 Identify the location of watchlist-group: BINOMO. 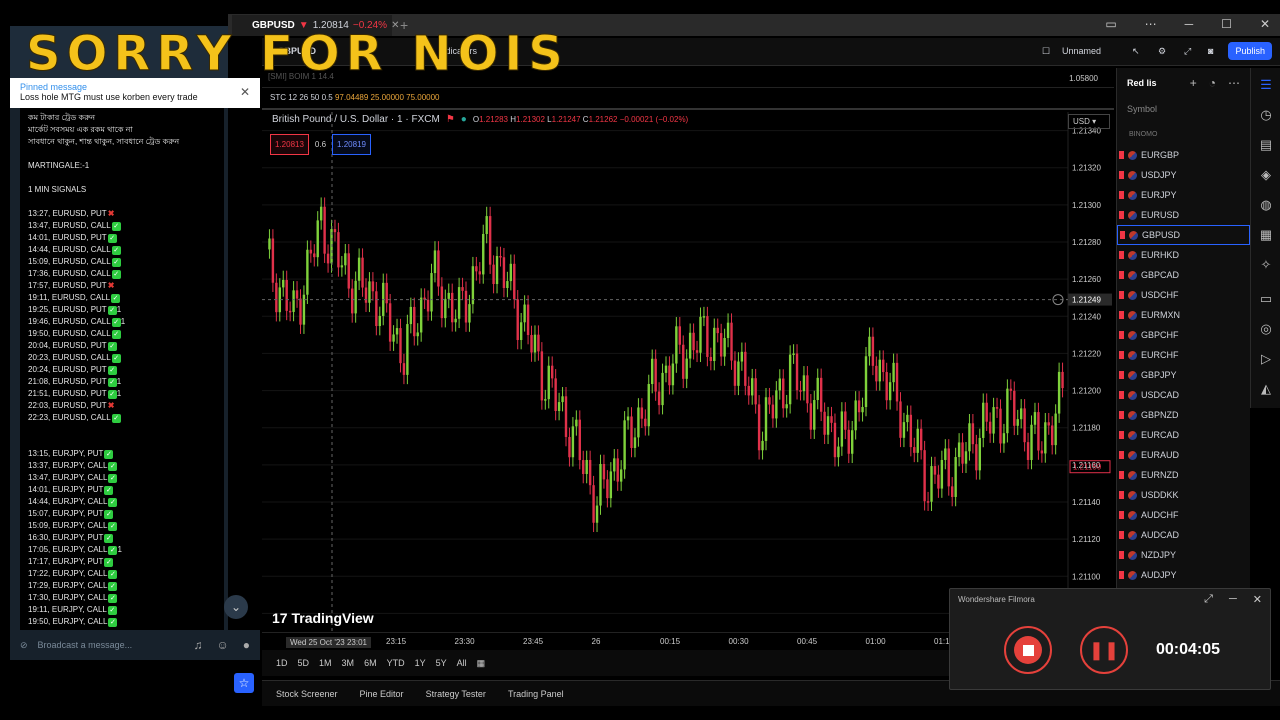
(1143, 134).